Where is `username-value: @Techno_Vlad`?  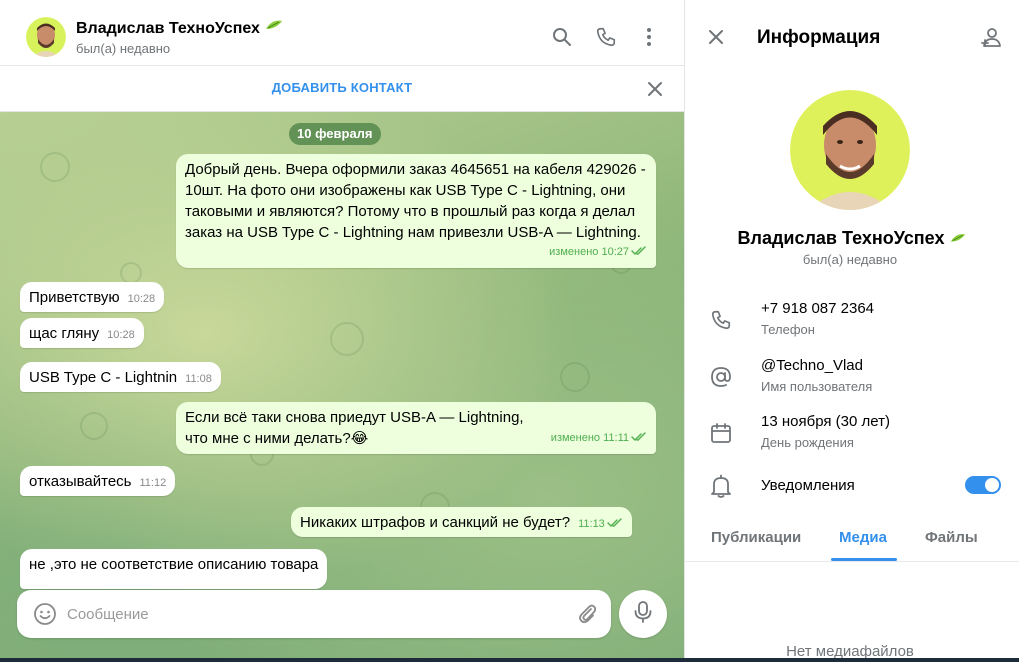 username-value: @Techno_Vlad is located at coordinates (812, 365).